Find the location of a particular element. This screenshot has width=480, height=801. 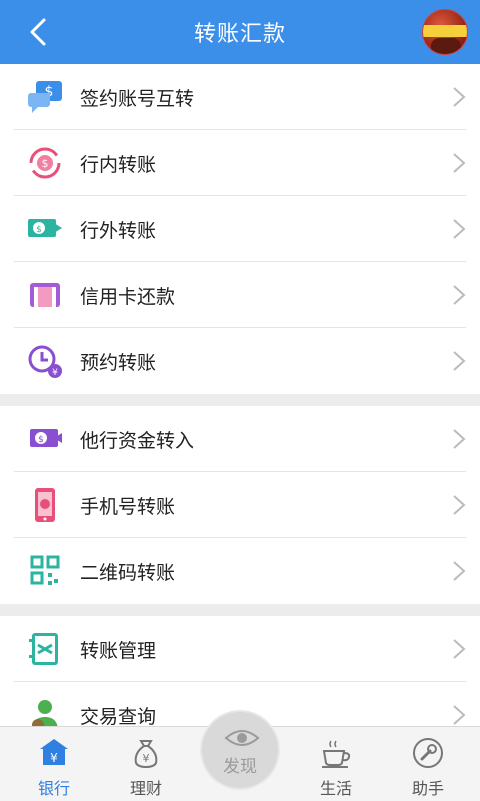

avatar is located at coordinates (445, 32).